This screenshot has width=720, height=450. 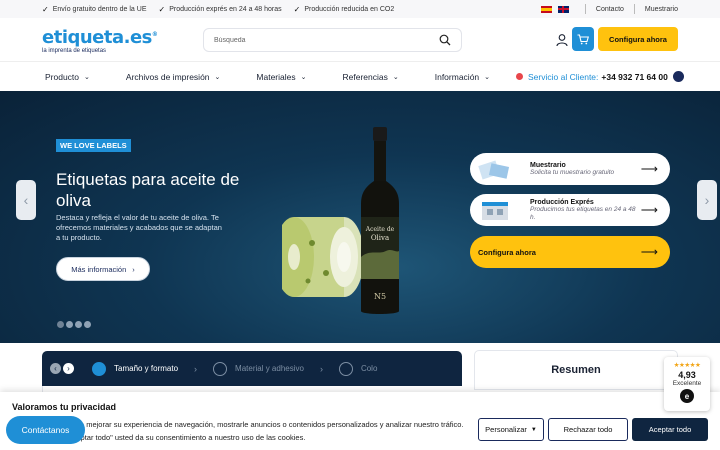 What do you see at coordinates (371, 77) in the screenshot?
I see `nav-item-referencias: Referencias ⌄` at bounding box center [371, 77].